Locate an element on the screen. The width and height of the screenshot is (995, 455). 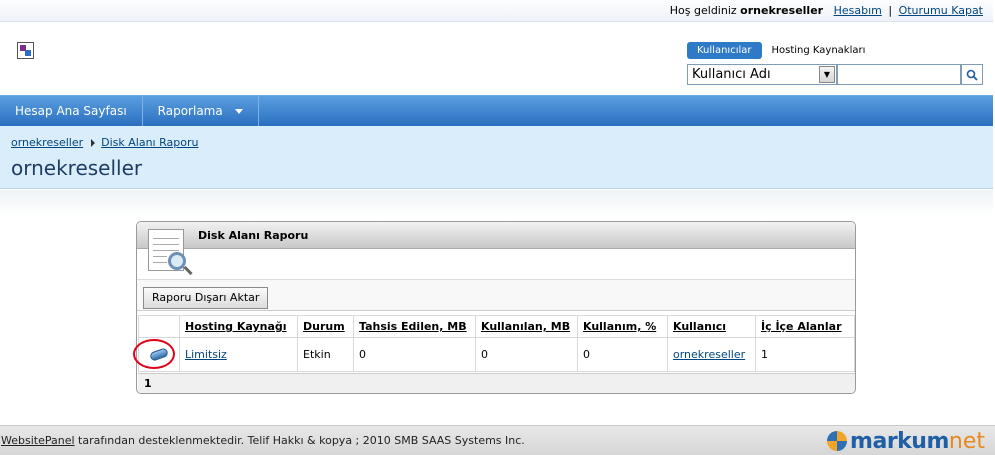
search-input is located at coordinates (899, 74).